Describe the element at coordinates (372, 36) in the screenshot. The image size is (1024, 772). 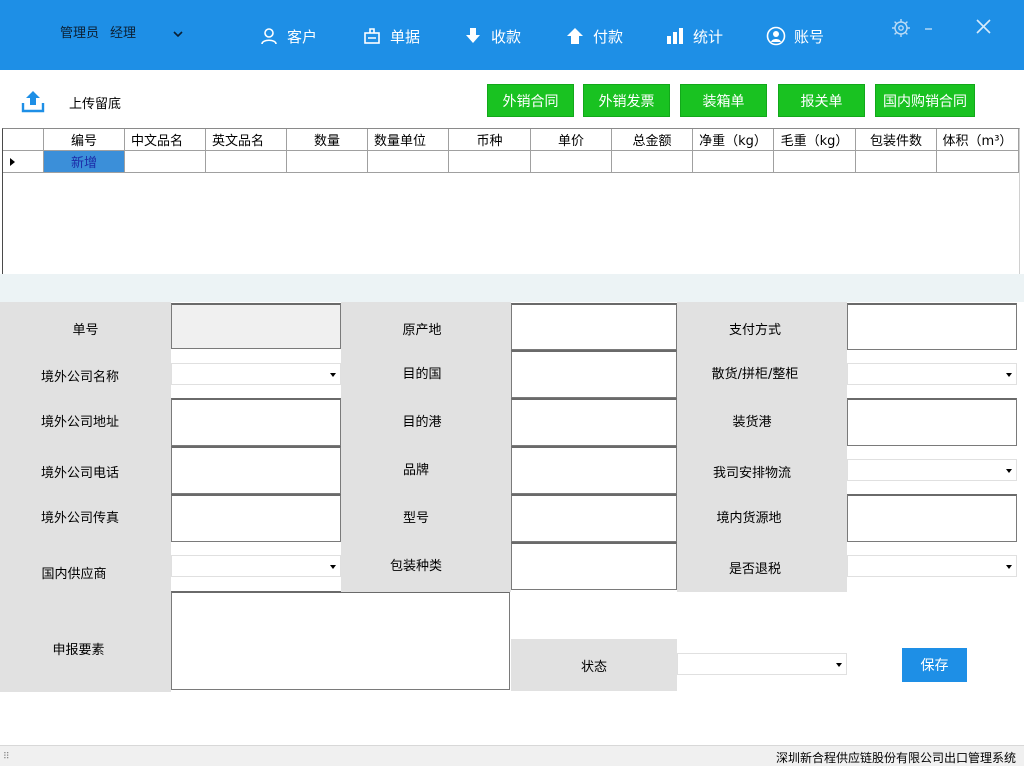
I see `document-stamp-icon` at that location.